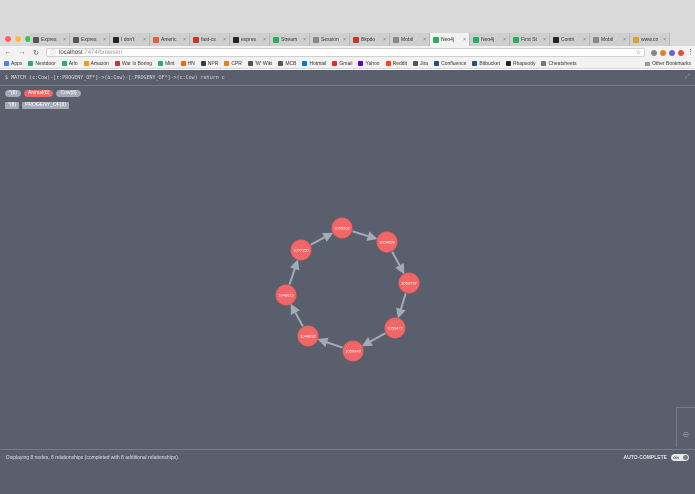 This screenshot has width=695, height=494. What do you see at coordinates (680, 457) in the screenshot?
I see `autocomplete-toggle: ON` at bounding box center [680, 457].